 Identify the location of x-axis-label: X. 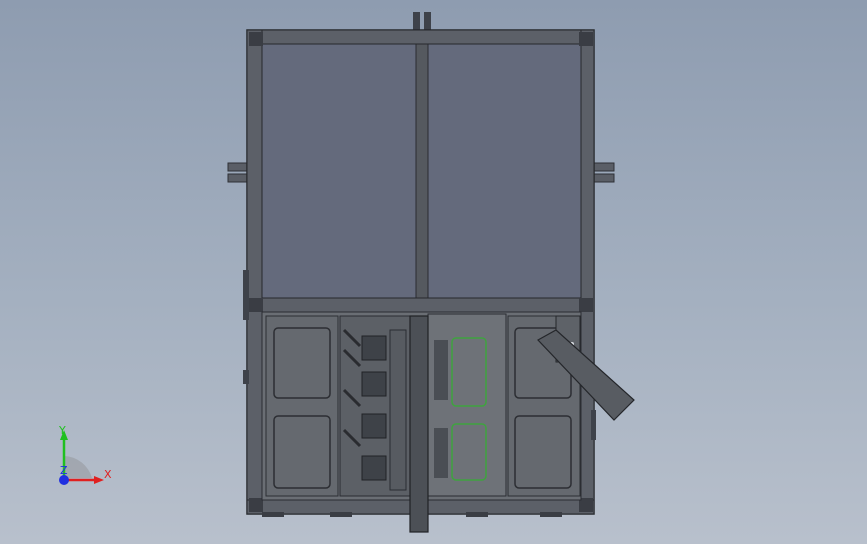
(108, 474).